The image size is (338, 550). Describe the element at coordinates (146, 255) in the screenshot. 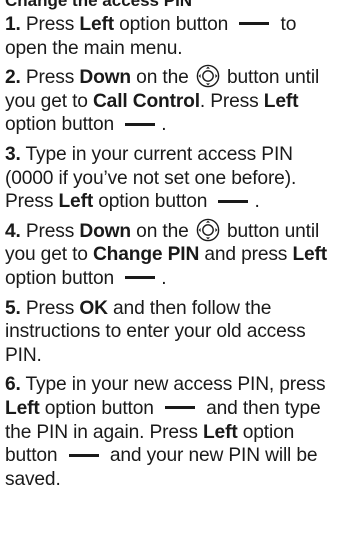

I see `keyword-text: Change PIN` at that location.